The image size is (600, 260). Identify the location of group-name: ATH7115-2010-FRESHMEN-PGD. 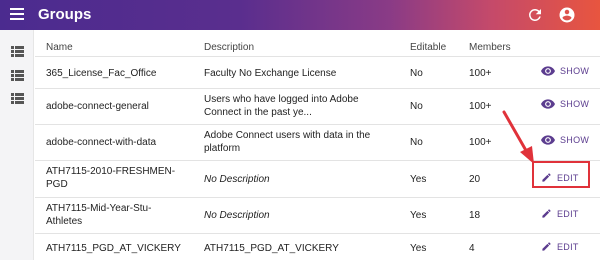
(111, 178).